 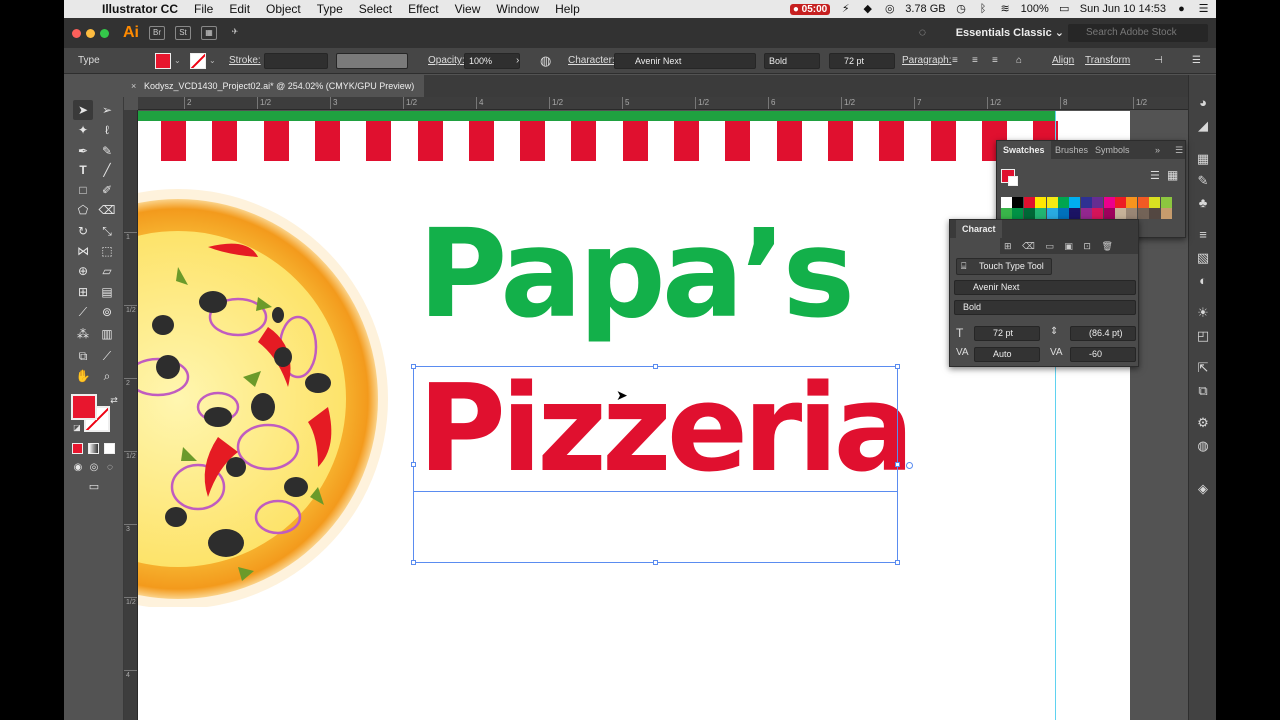 I want to click on character-kerning-field: Auto, so click(x=1007, y=354).